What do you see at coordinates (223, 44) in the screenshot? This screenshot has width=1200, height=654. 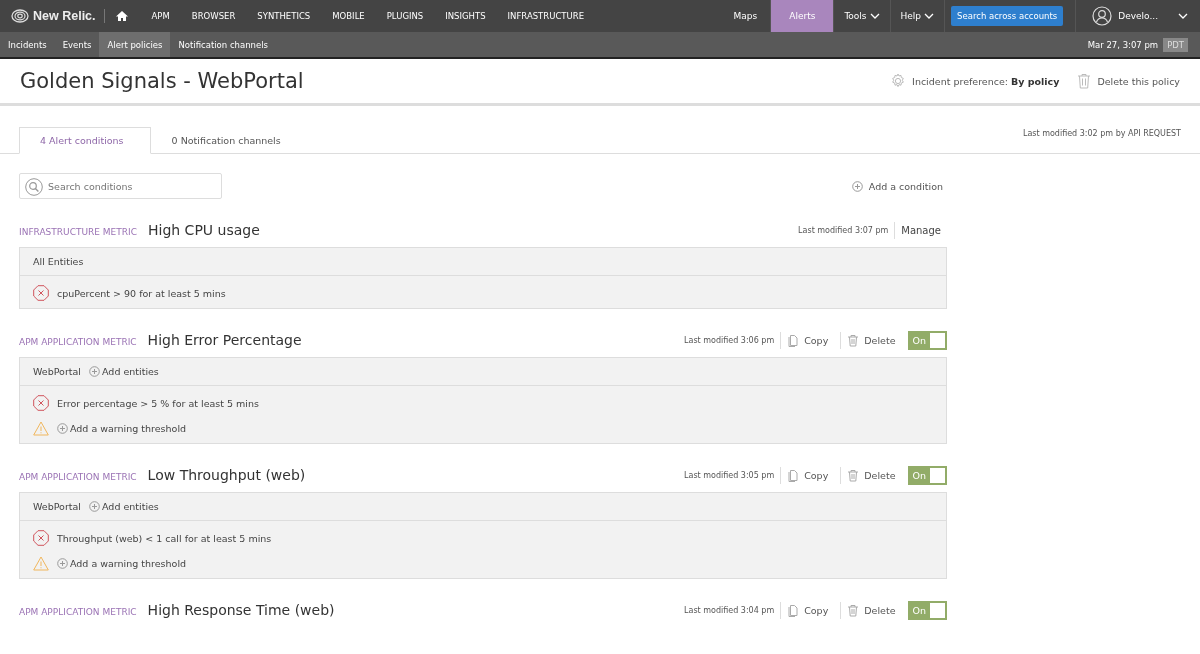 I see `subnav-tab: Notification channels` at bounding box center [223, 44].